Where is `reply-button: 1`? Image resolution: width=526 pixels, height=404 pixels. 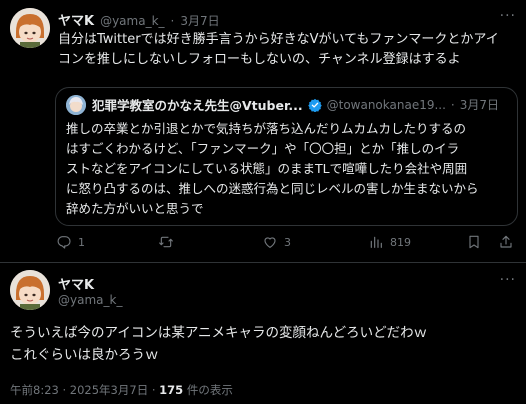
reply-button: 1 is located at coordinates (70, 242).